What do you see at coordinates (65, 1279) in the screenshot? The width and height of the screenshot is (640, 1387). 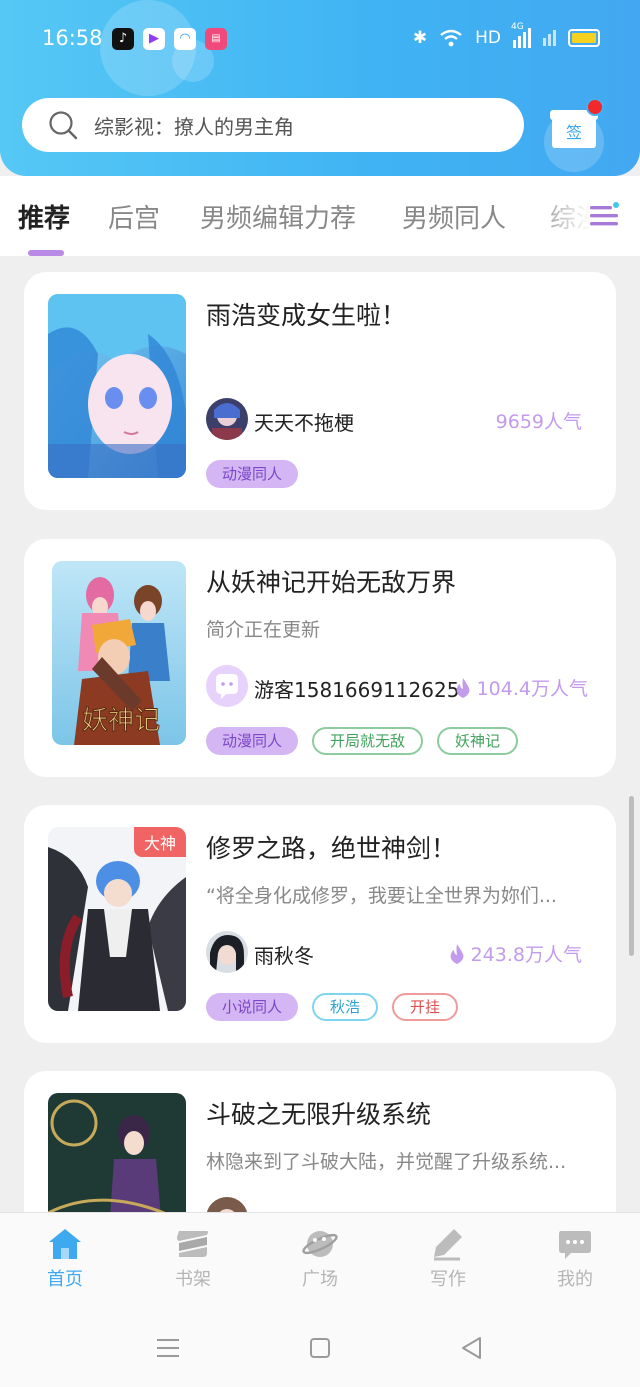 I see `nav-label: 首页` at bounding box center [65, 1279].